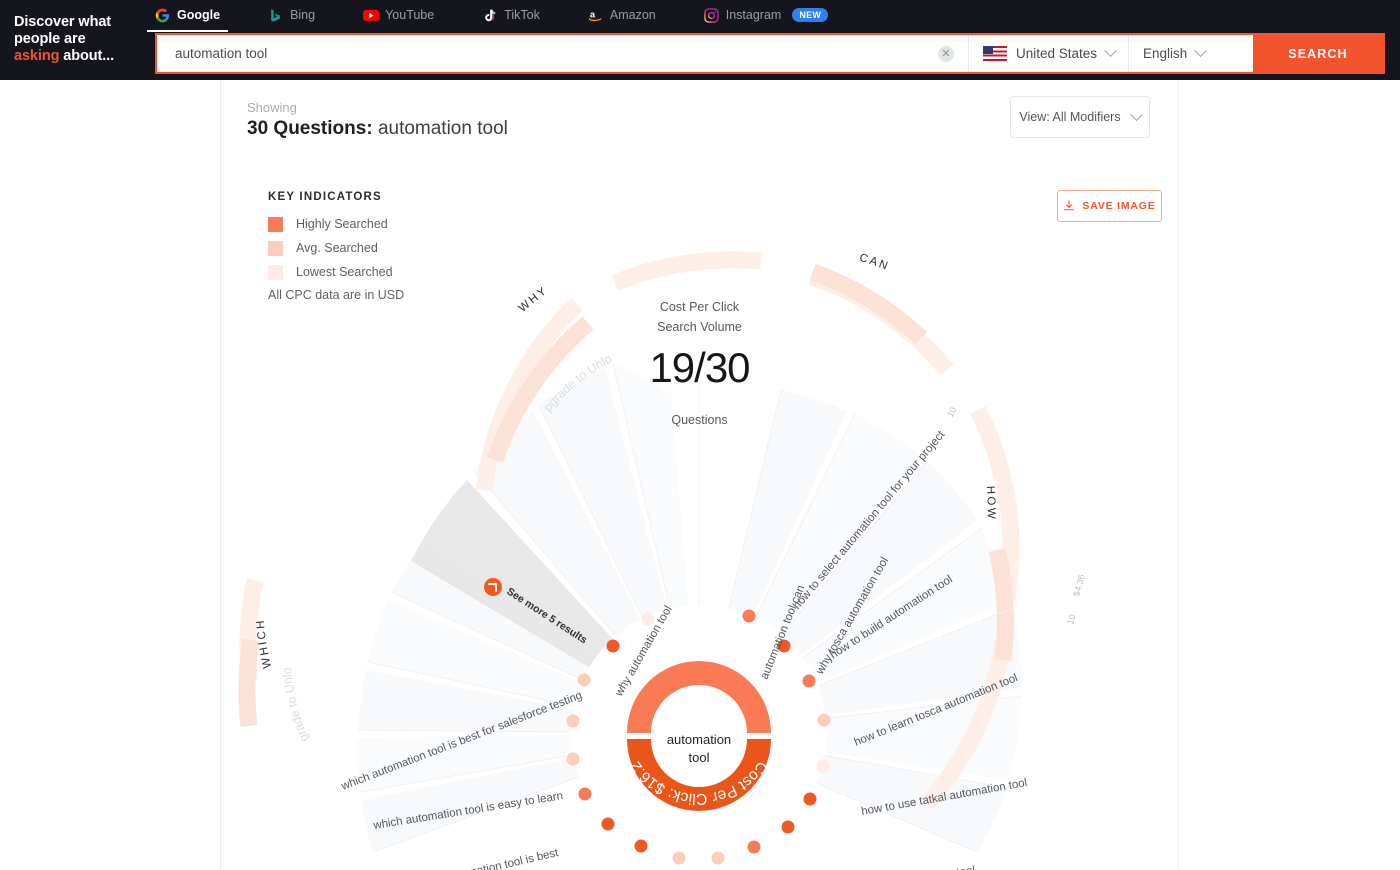  I want to click on left-rail, so click(110, 475).